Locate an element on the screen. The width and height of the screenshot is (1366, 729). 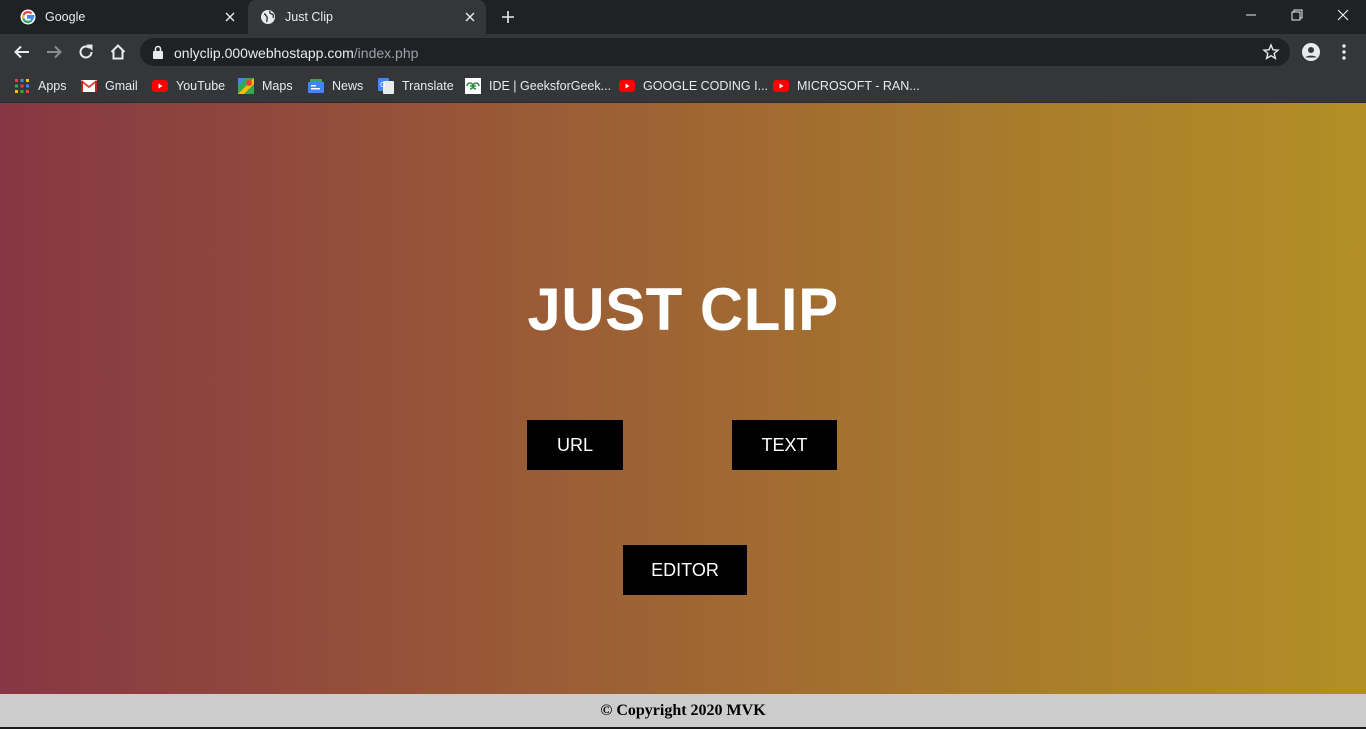
svg-text: G is located at coordinates (382, 85).